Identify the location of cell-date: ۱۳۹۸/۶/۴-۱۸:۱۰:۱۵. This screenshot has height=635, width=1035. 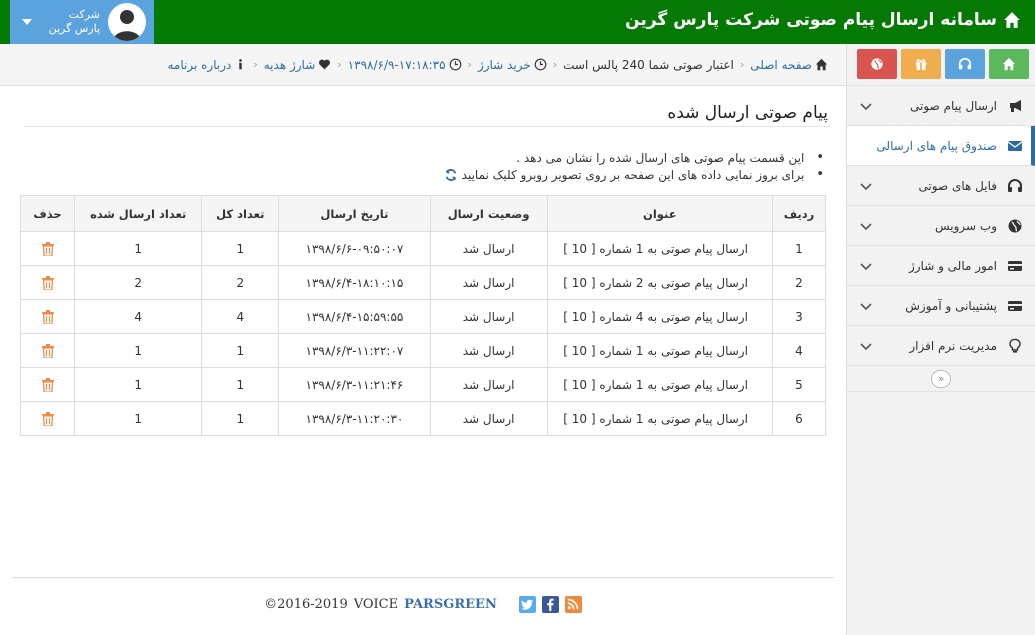
(354, 282).